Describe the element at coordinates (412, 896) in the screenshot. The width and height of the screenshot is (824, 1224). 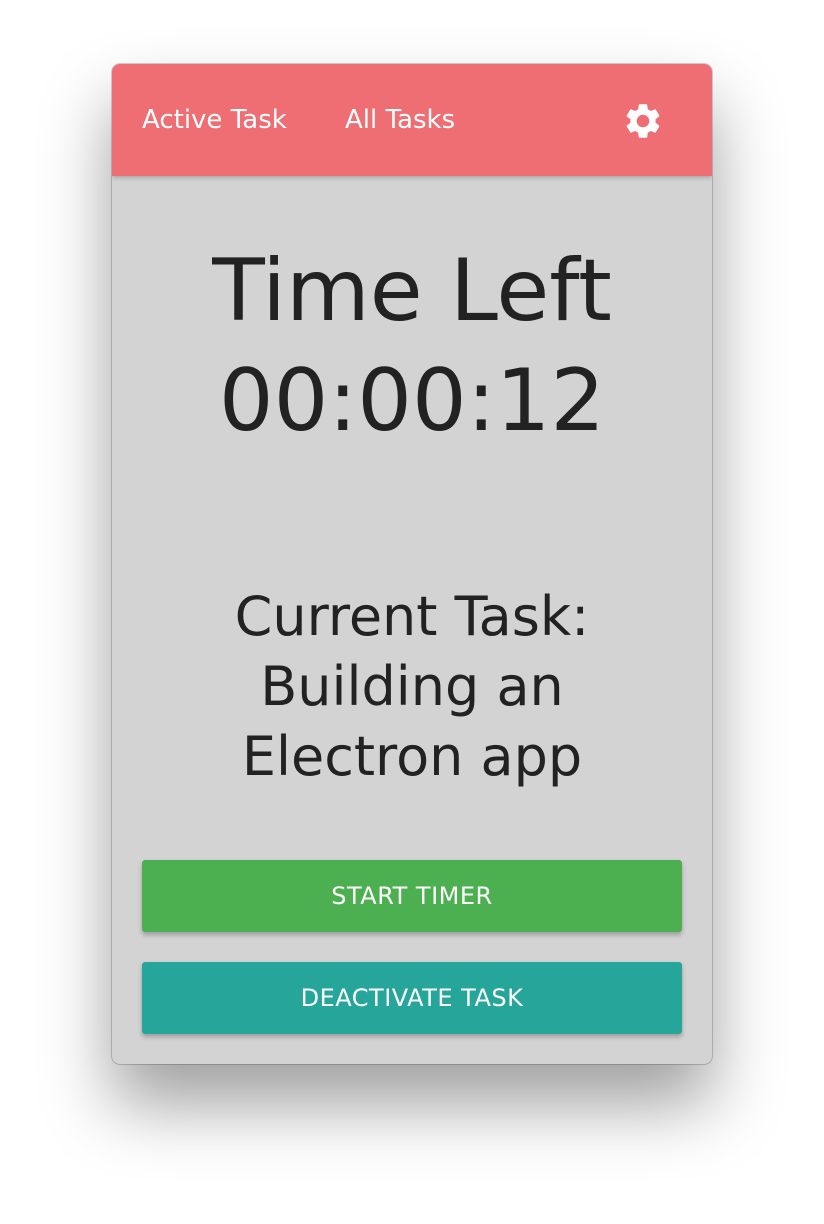
I see `start-timer-button: START TIMER` at that location.